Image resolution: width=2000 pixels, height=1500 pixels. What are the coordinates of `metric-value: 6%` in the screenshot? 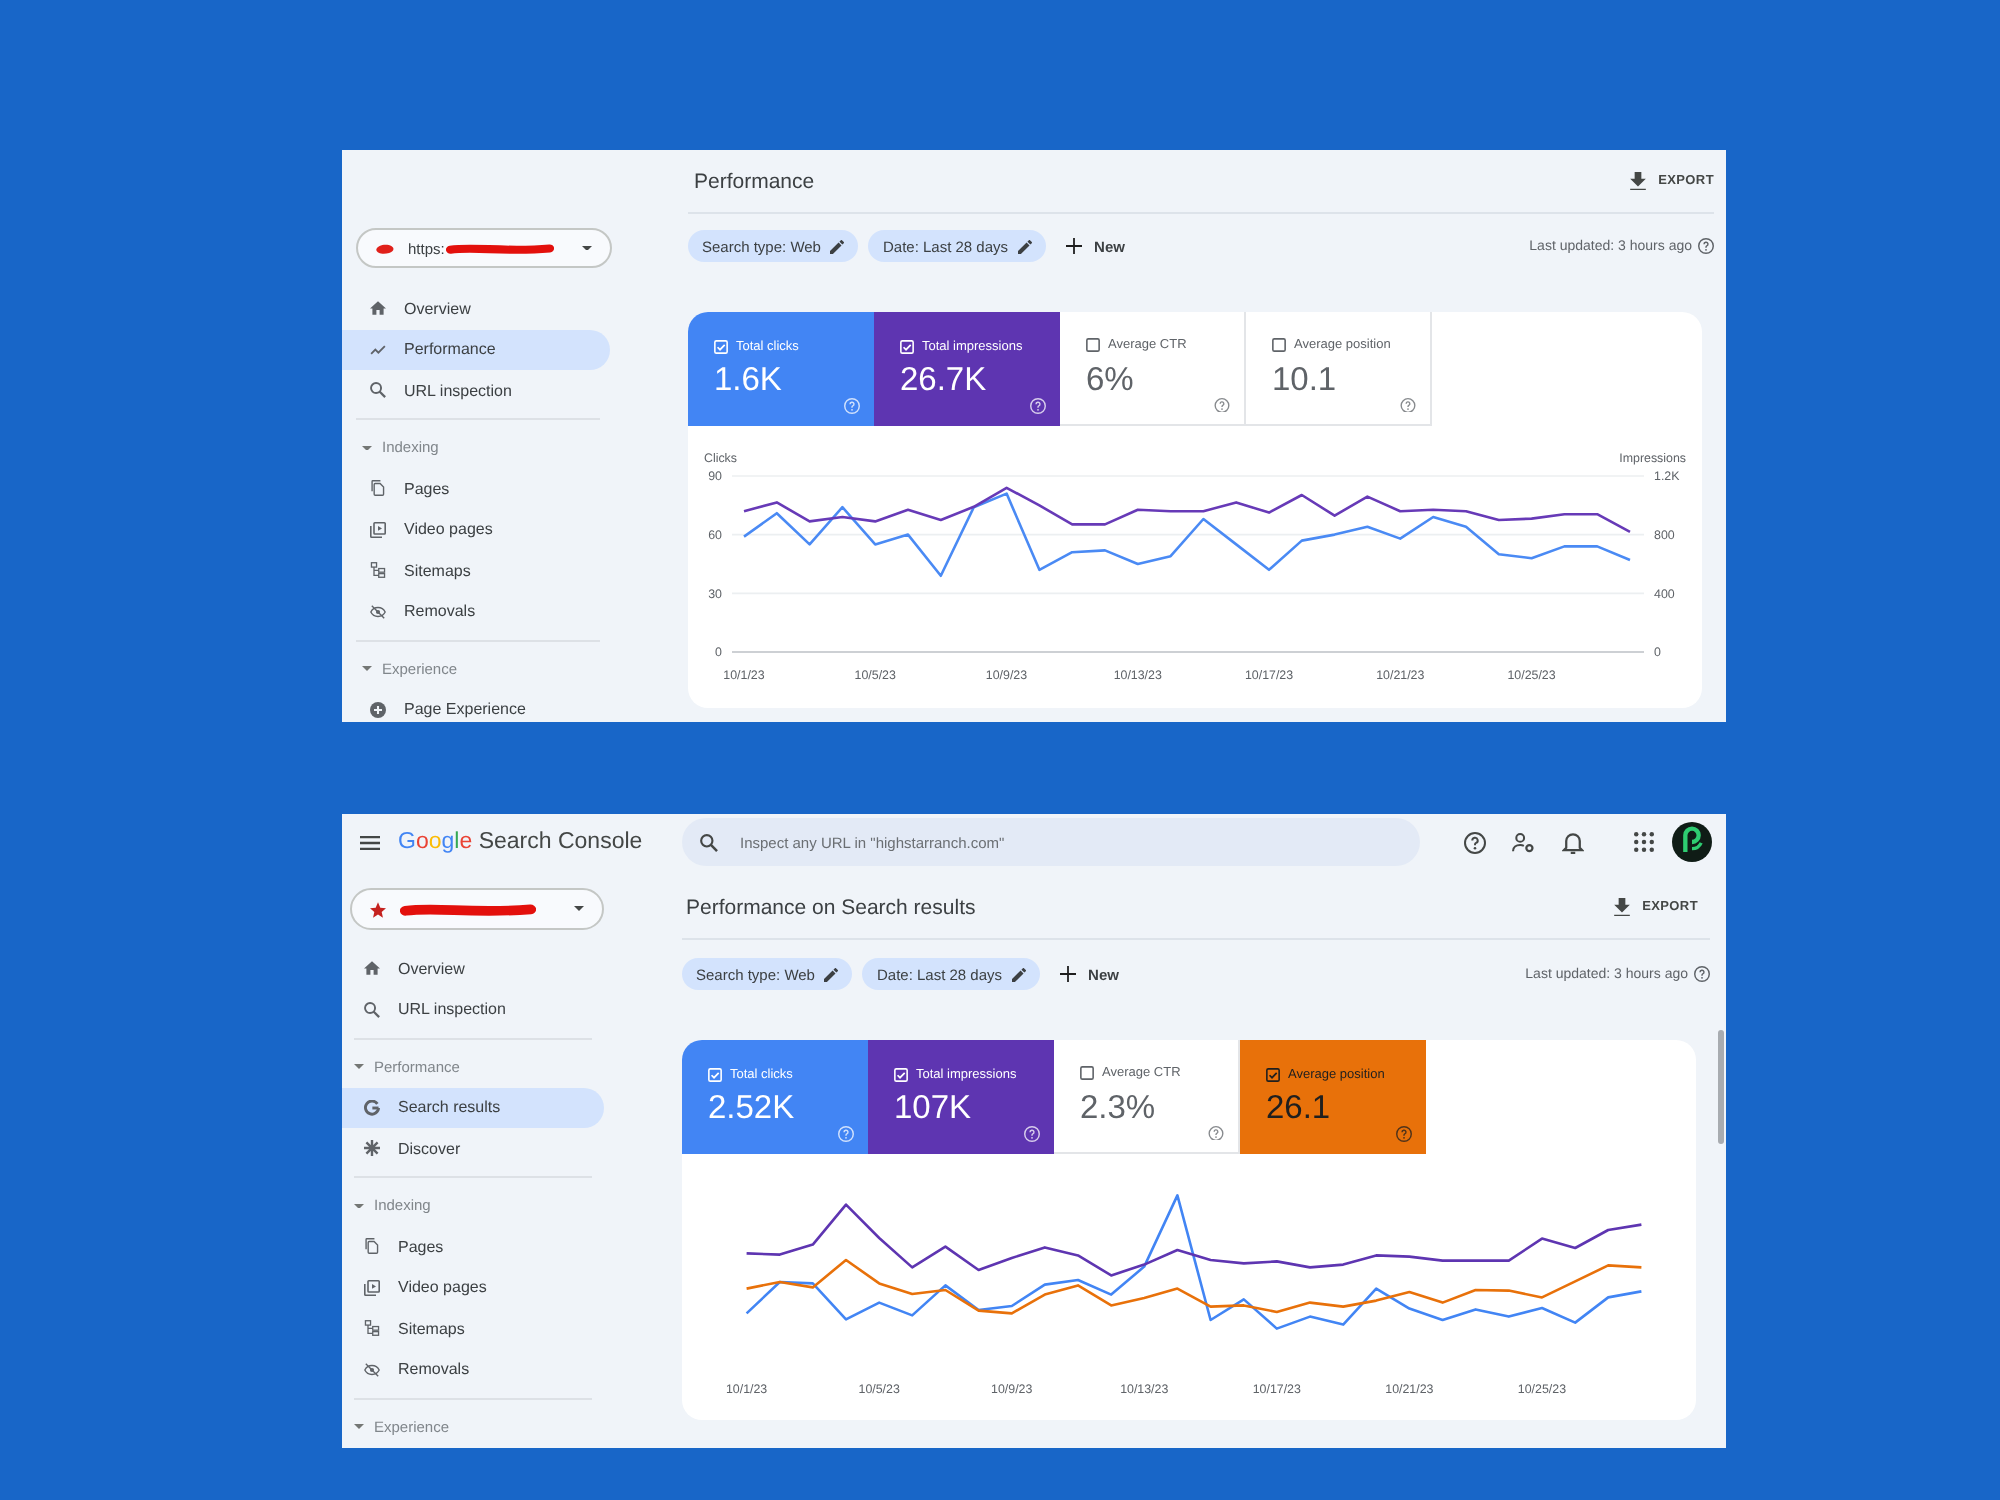 It's located at (1111, 379).